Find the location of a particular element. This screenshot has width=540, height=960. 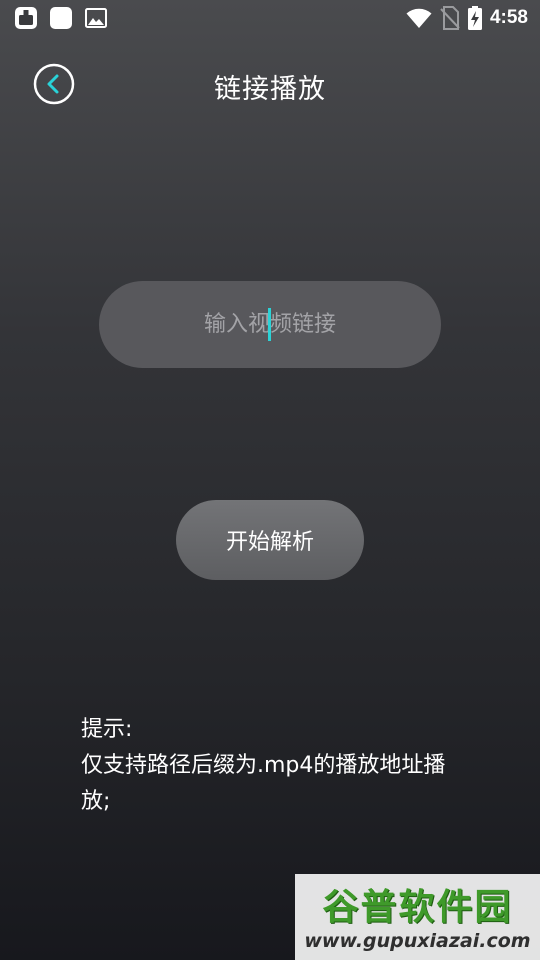

status-bar: 4:58 is located at coordinates (270, 18).